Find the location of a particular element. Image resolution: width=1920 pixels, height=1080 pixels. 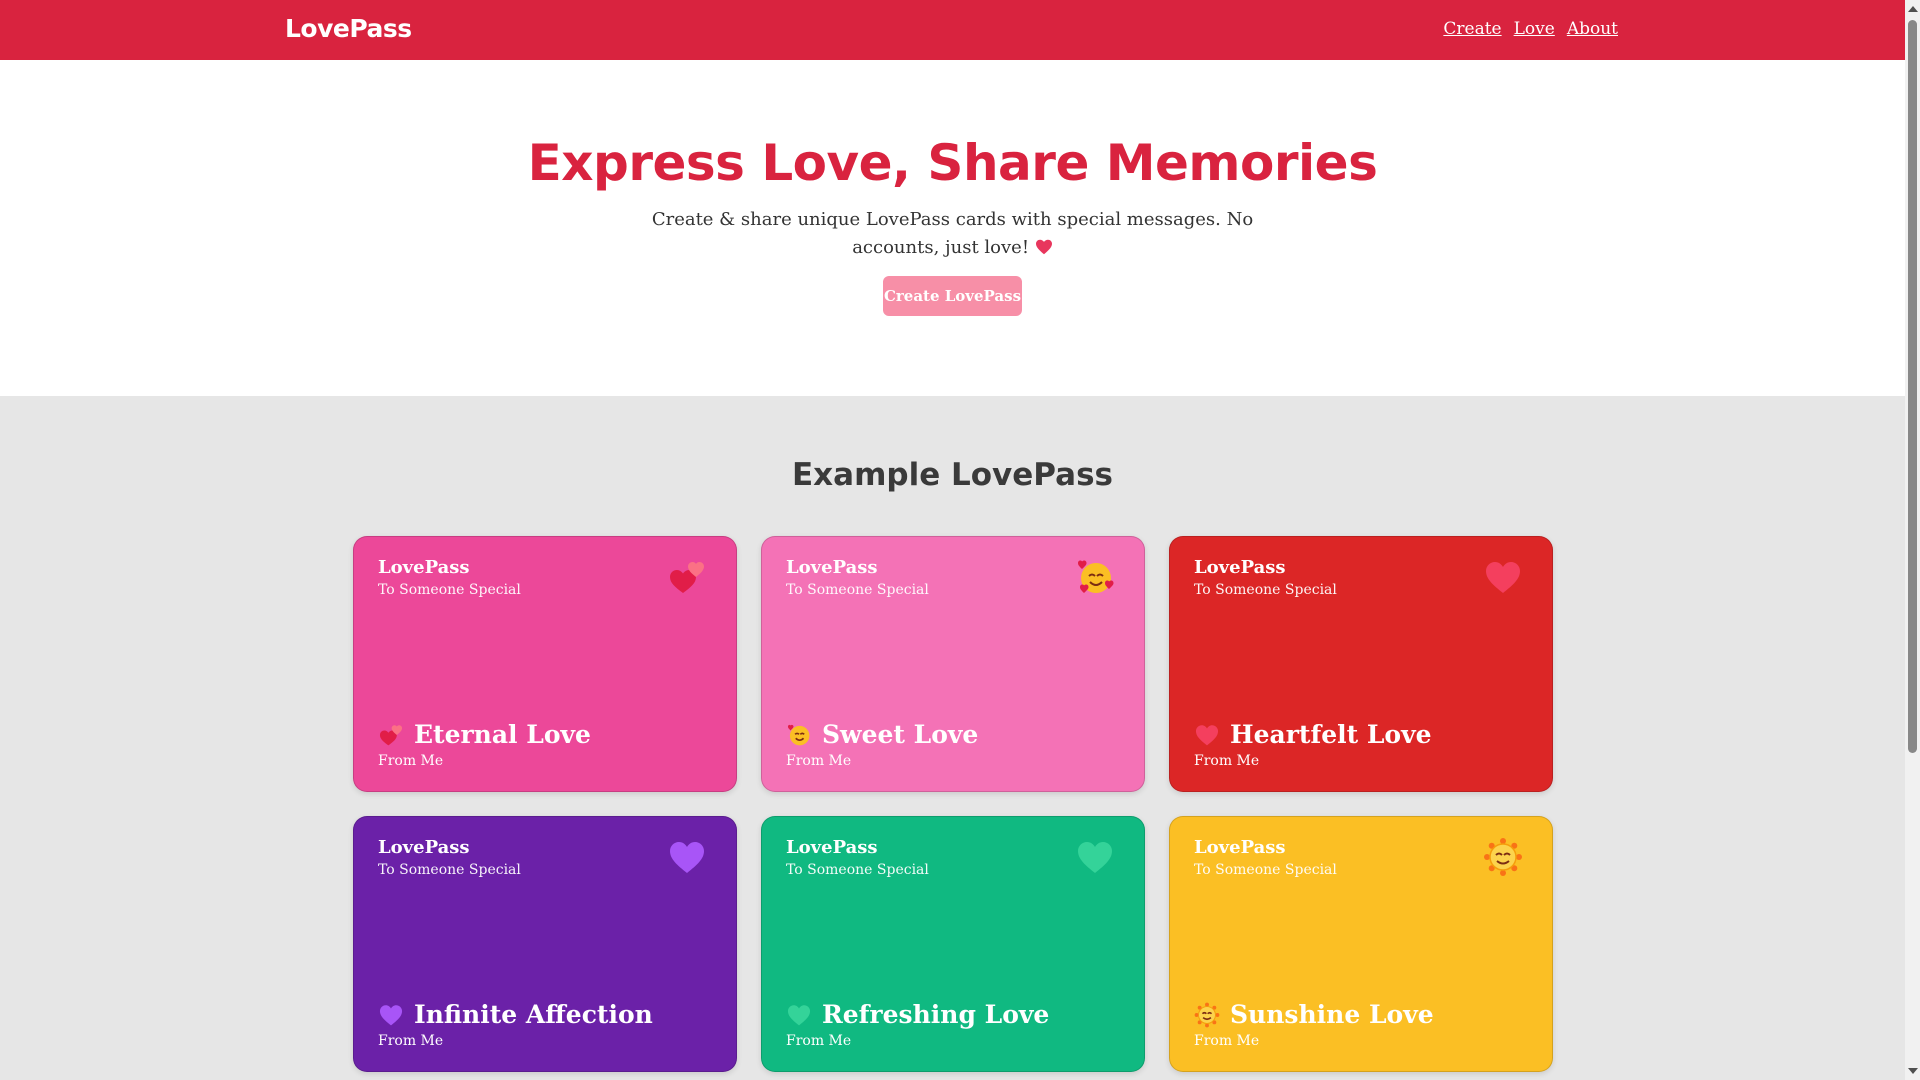

heart-icon is located at coordinates (1043, 247).